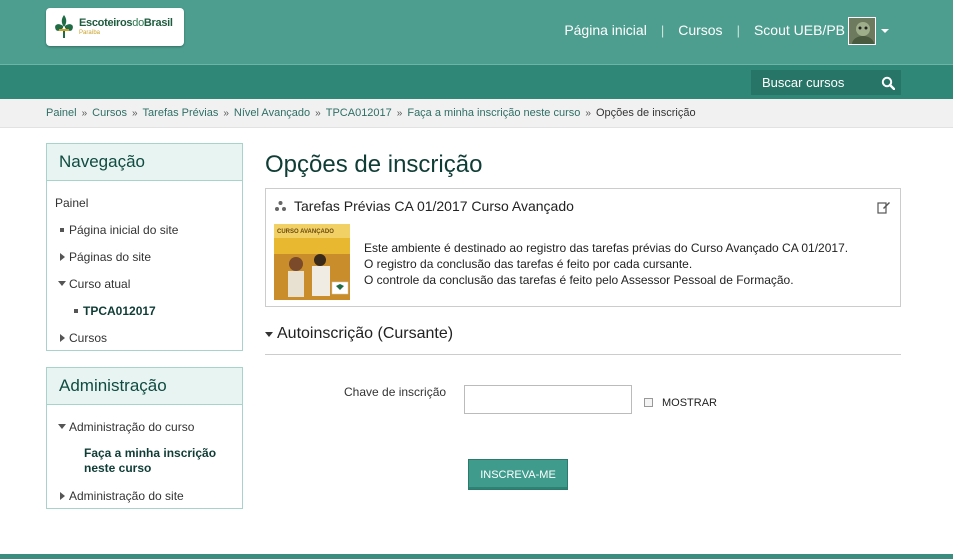  Describe the element at coordinates (583, 340) in the screenshot. I see `self-enrolment-section: Autoinscrição (Cursante)` at that location.